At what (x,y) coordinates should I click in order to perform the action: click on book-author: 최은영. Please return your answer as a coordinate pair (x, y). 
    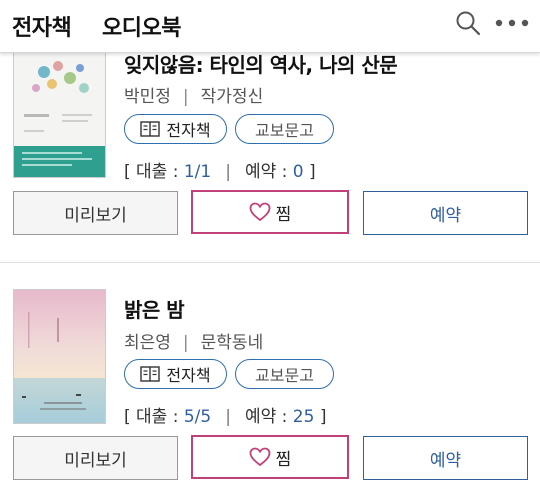
    Looking at the image, I should click on (147, 343).